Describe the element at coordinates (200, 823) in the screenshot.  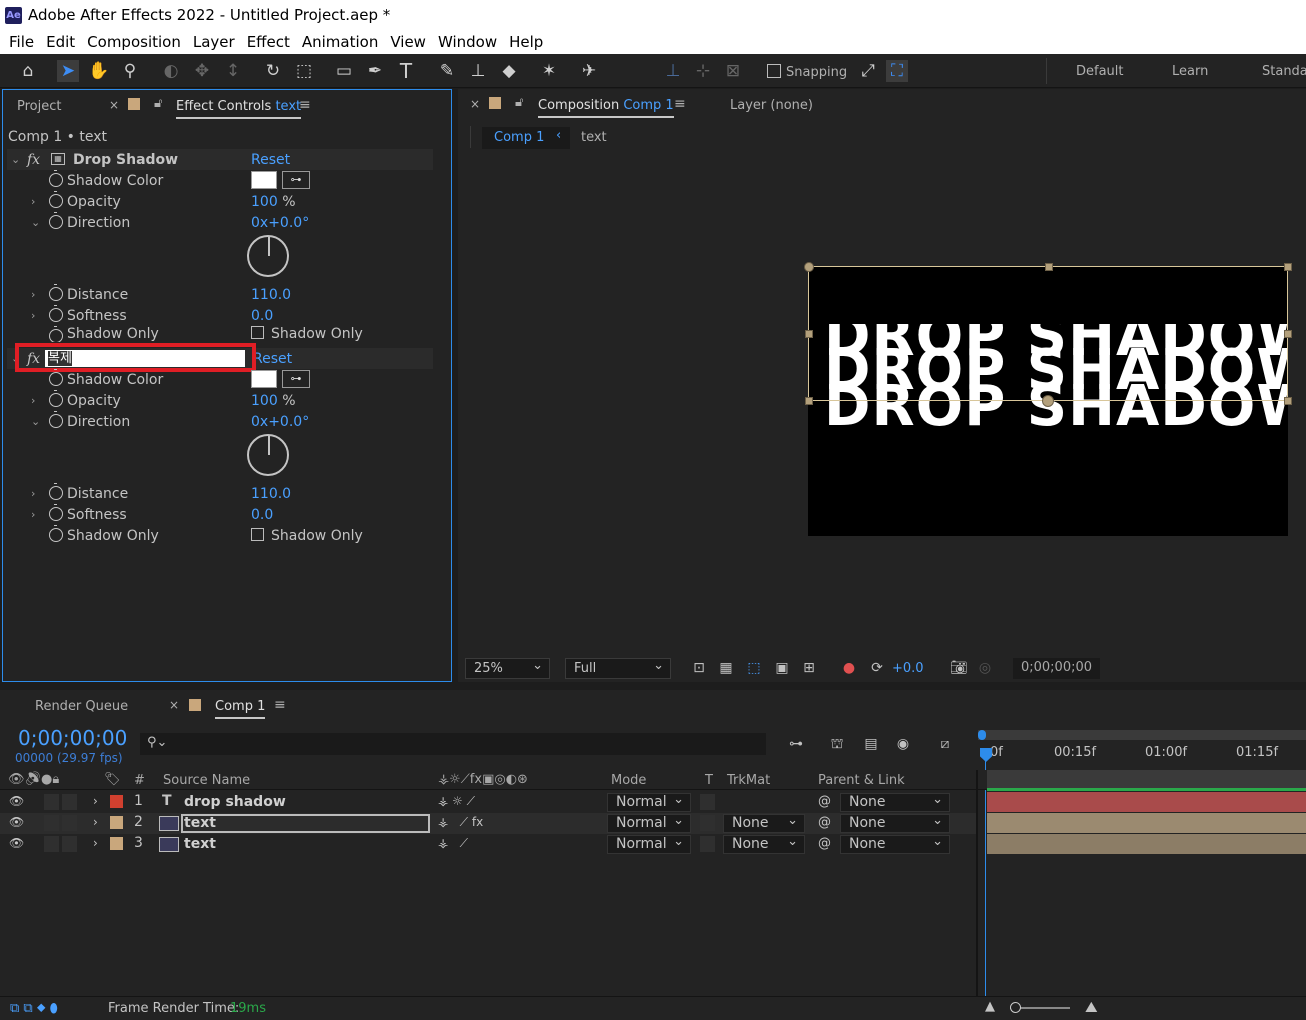
I see `layer-name: text` at that location.